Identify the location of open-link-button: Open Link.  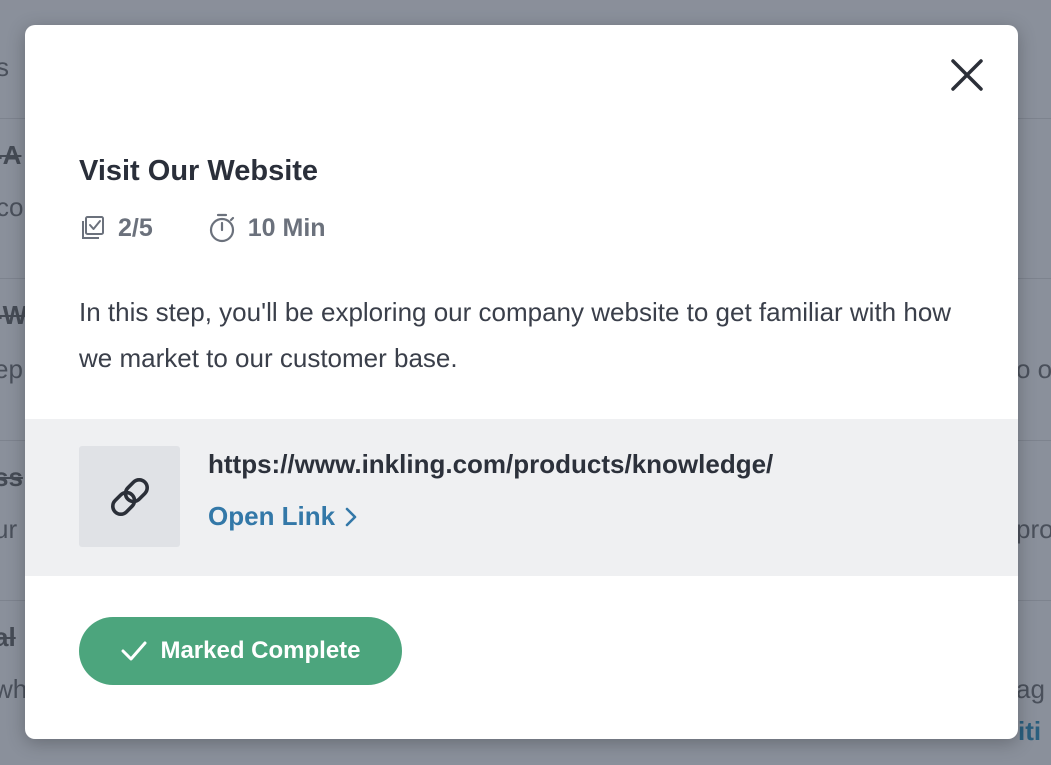
(283, 516).